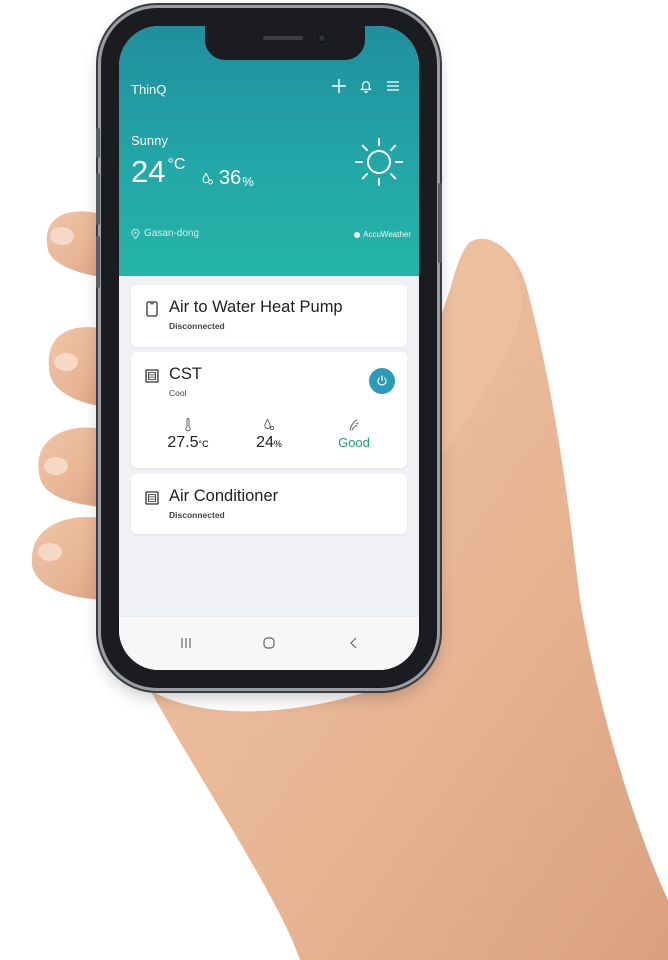 Image resolution: width=668 pixels, height=960 pixels. Describe the element at coordinates (98, 199) in the screenshot. I see `volume-up-button` at that location.